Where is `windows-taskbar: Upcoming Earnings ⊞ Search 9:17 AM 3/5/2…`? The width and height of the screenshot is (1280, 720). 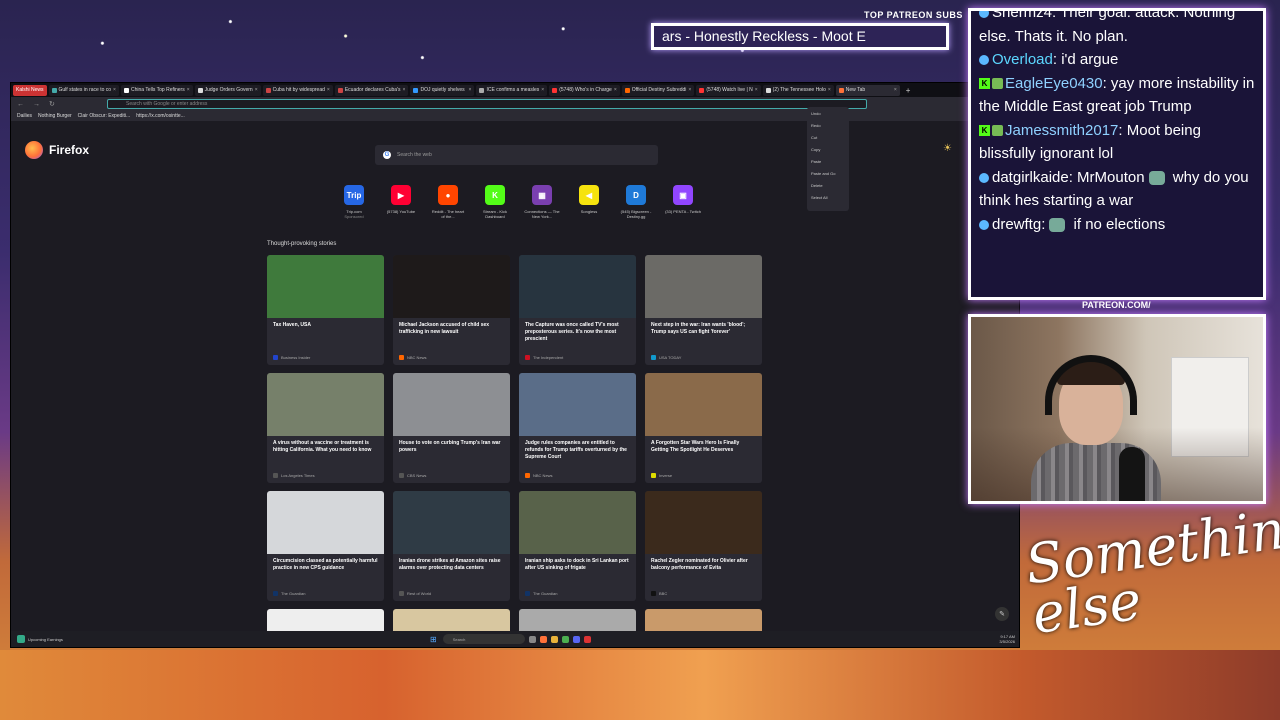
windows-taskbar: Upcoming Earnings ⊞ Search 9:17 AM 3/5/2… is located at coordinates (515, 639).